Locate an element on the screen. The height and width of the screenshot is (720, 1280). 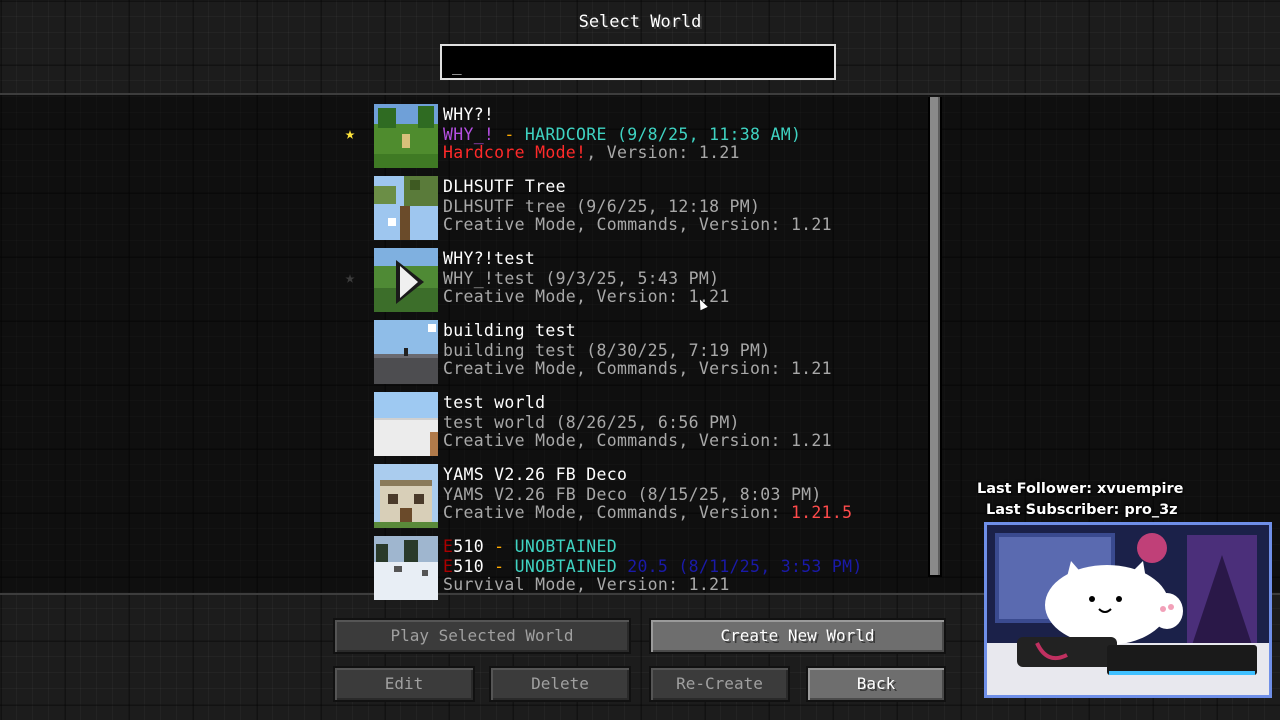
last-subscriber-label: Last Subscriber: pro_3z is located at coordinates (1082, 510).